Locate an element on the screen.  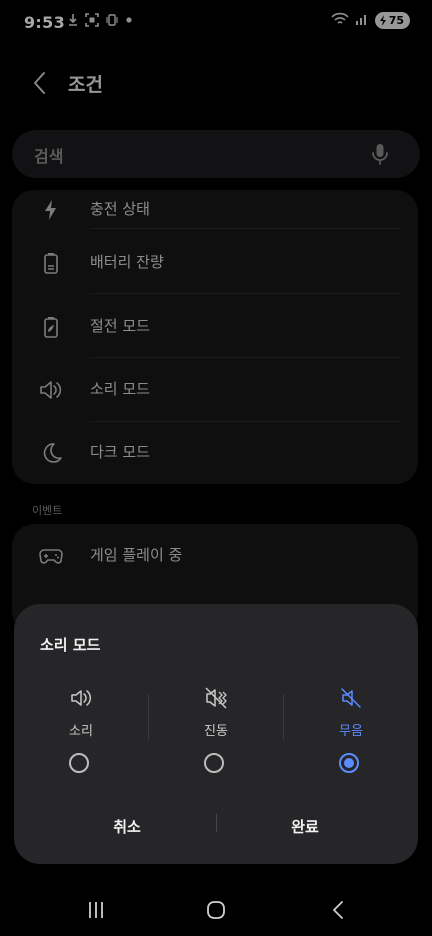
back-icon is located at coordinates (338, 910).